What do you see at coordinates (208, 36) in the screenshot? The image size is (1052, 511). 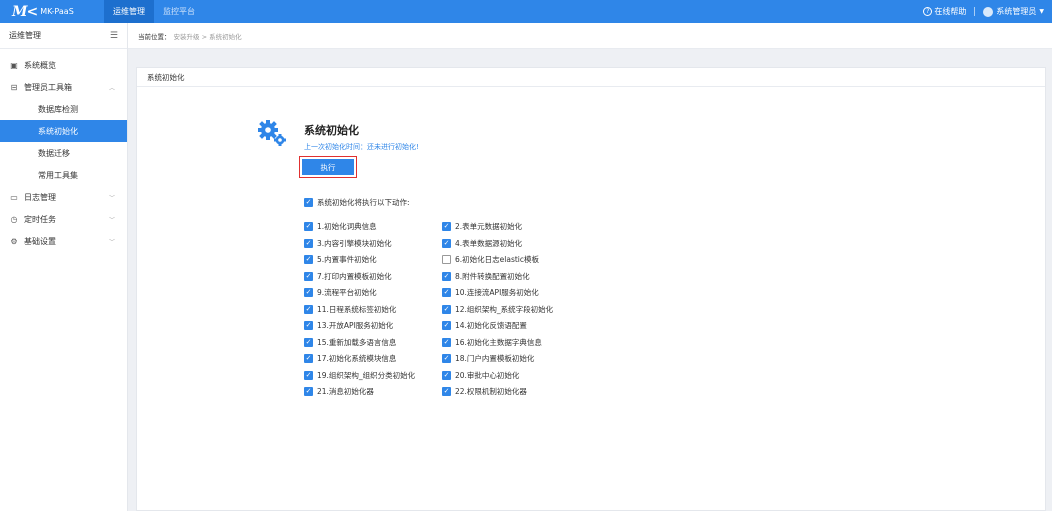 I see `breadcrumb-path: 安装升级 > 系统初始化` at bounding box center [208, 36].